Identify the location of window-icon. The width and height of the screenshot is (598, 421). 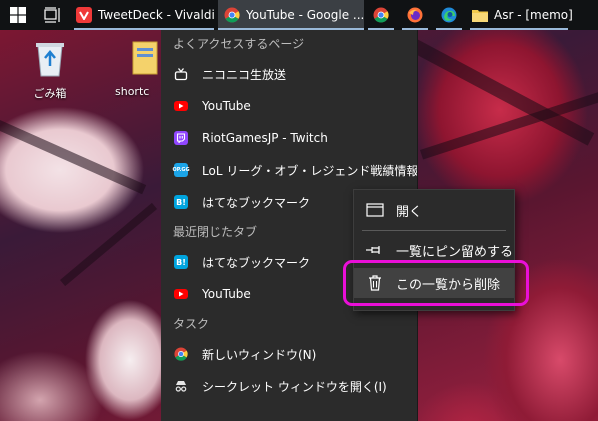
(375, 210).